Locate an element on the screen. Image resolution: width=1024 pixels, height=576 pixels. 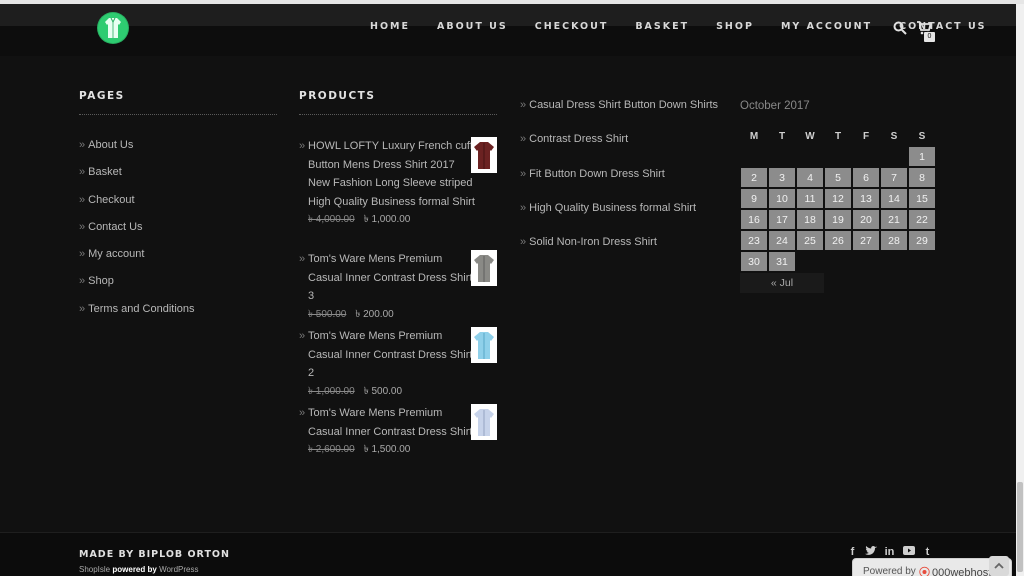
calendar-day: 22 is located at coordinates (922, 219).